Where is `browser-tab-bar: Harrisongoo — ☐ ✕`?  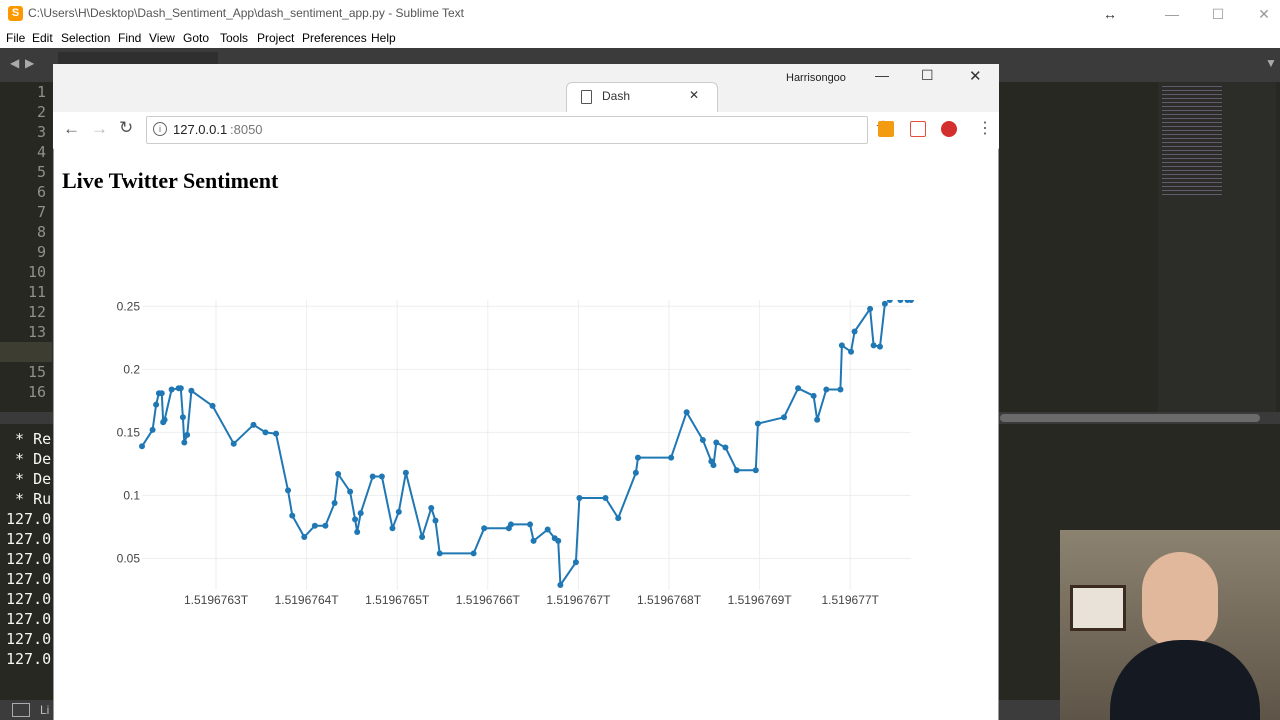 browser-tab-bar: Harrisongoo — ☐ ✕ is located at coordinates (526, 88).